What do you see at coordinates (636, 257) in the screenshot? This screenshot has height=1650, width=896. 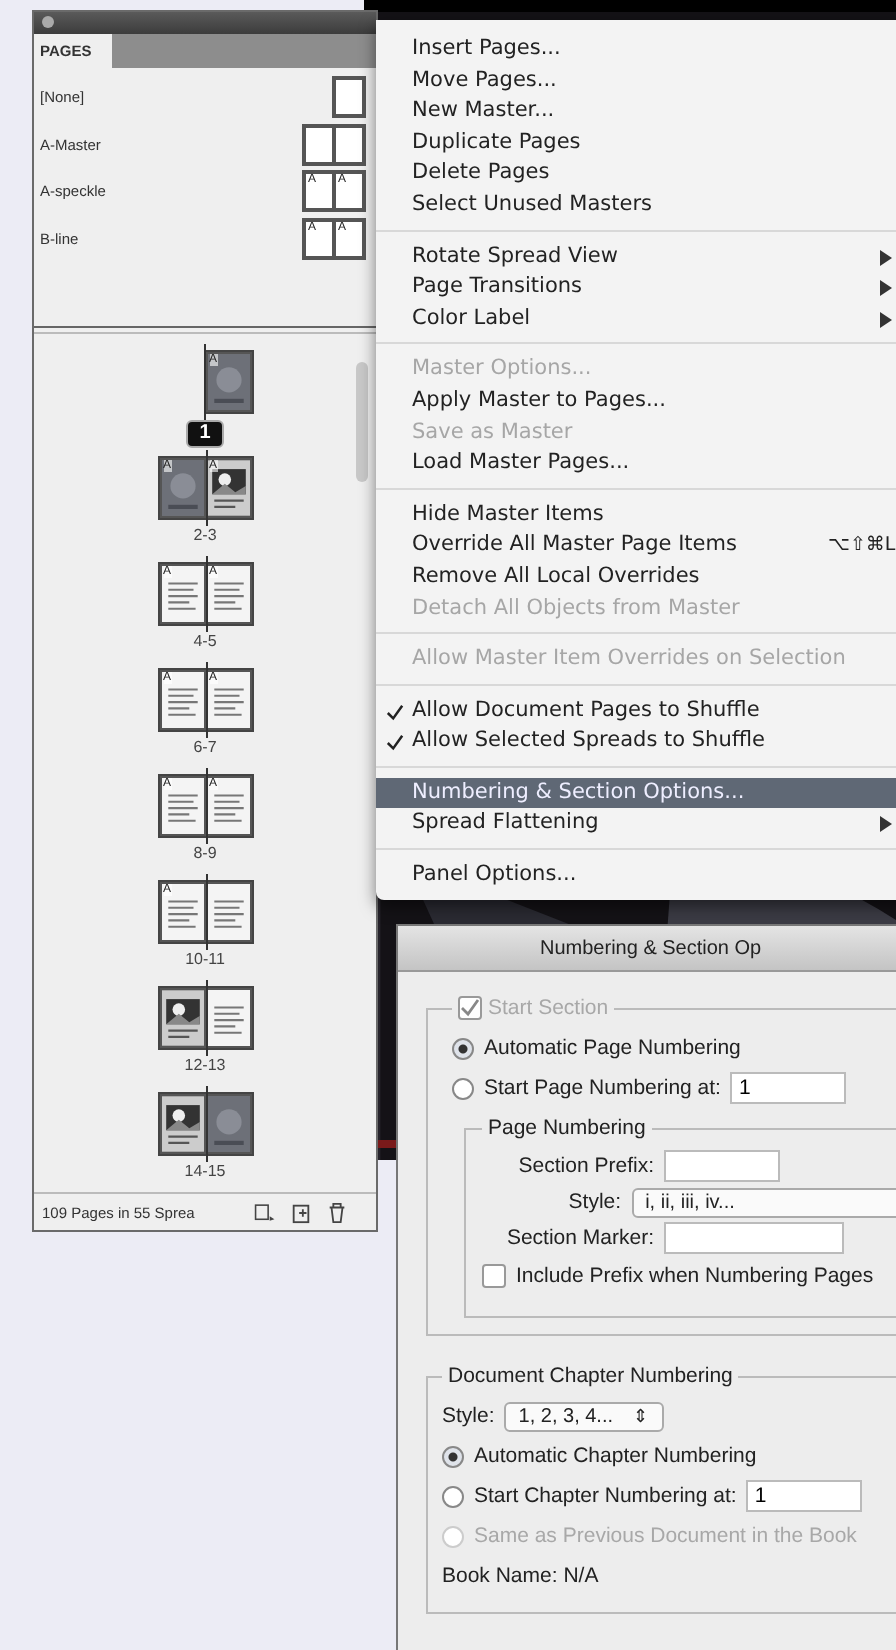 I see `menu-item: Rotate Spread View` at bounding box center [636, 257].